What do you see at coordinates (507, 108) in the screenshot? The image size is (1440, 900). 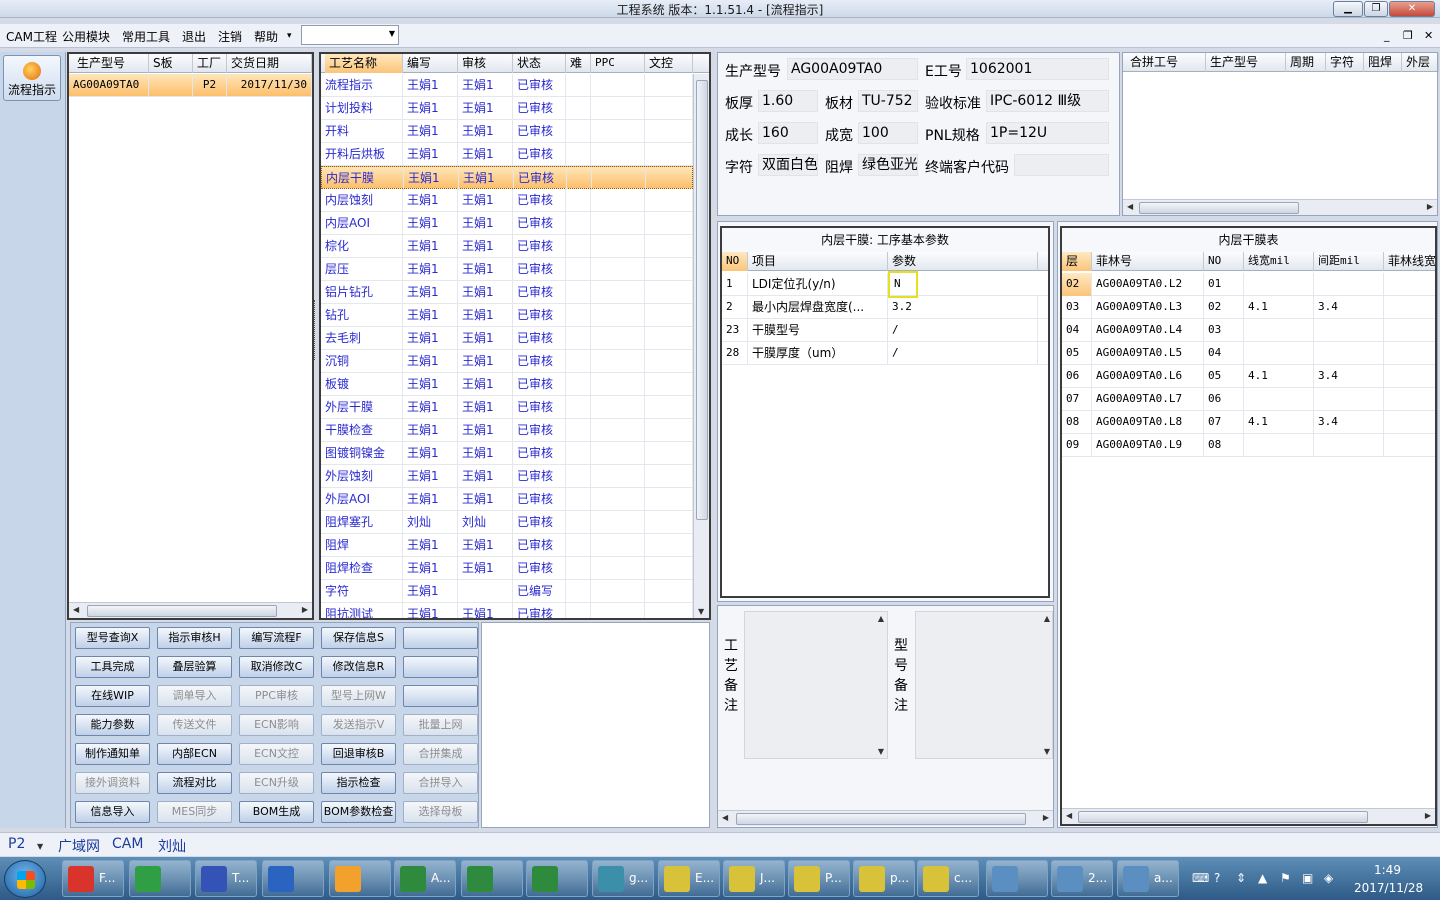 I see `process-row: 计划投料 王娟1 王娟1 已审核` at bounding box center [507, 108].